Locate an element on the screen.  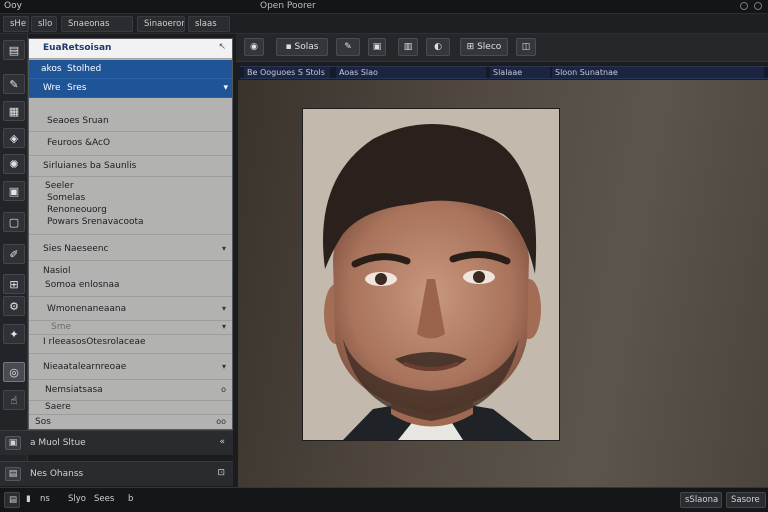
main-toolbar: ◉ ▪ Solas ✎ ▣ ▥ ◐ ⊞ Sleco ◫ is located at coordinates (502, 48).